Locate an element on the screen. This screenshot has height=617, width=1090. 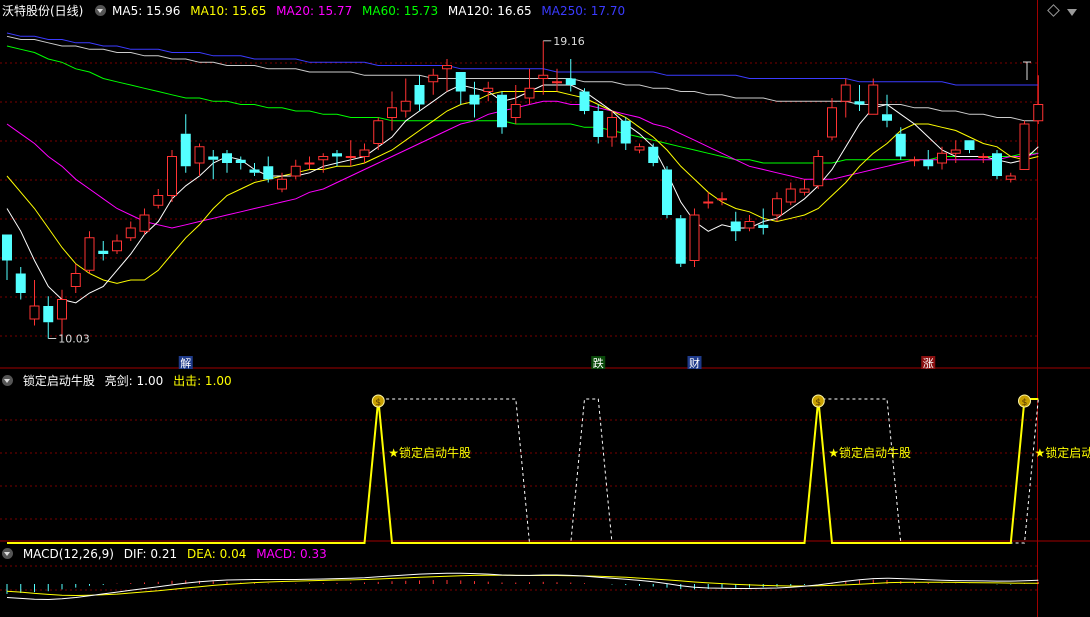
ma120-line is located at coordinates (522, 78).